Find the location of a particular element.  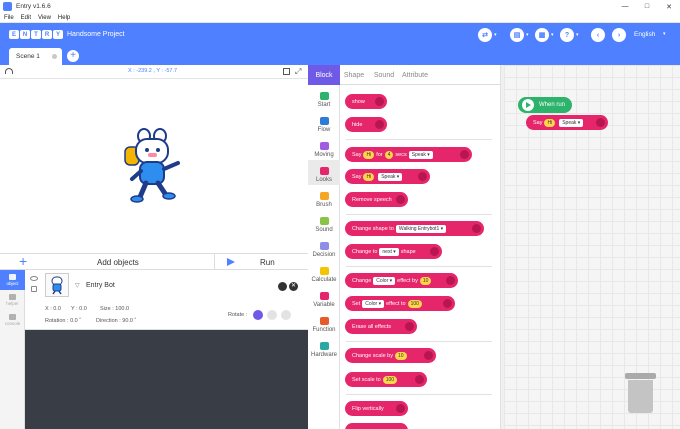

rotate-horizontal-icon is located at coordinates (272, 315).